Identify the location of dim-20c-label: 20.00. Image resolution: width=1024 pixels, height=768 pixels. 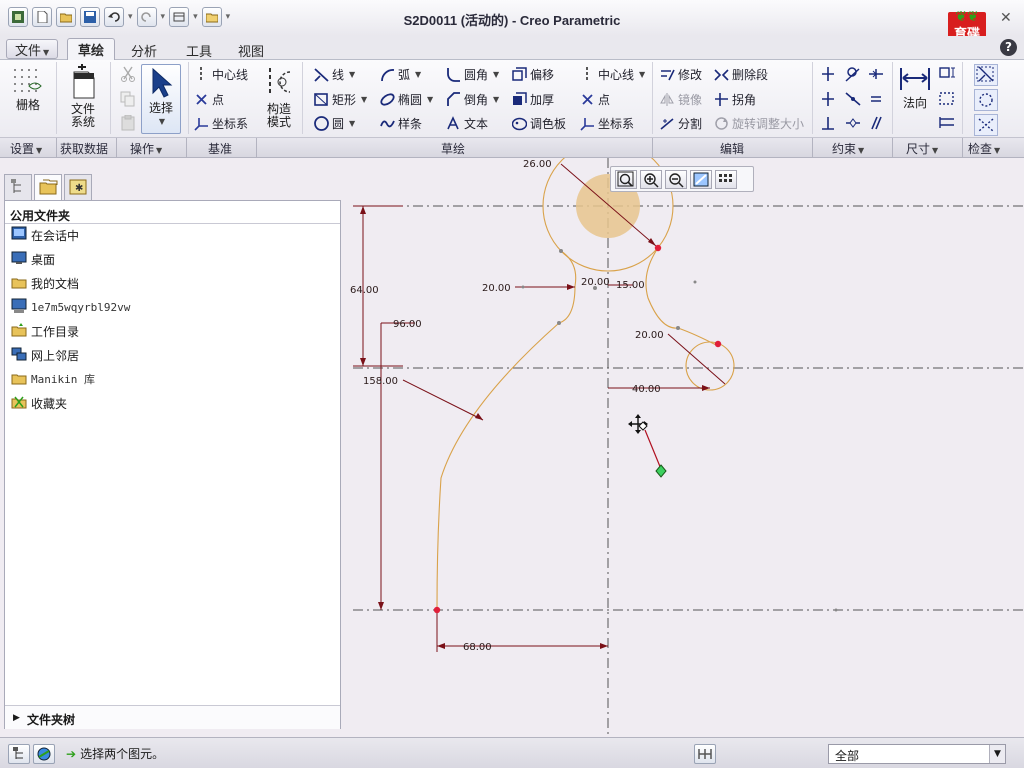
(649, 335).